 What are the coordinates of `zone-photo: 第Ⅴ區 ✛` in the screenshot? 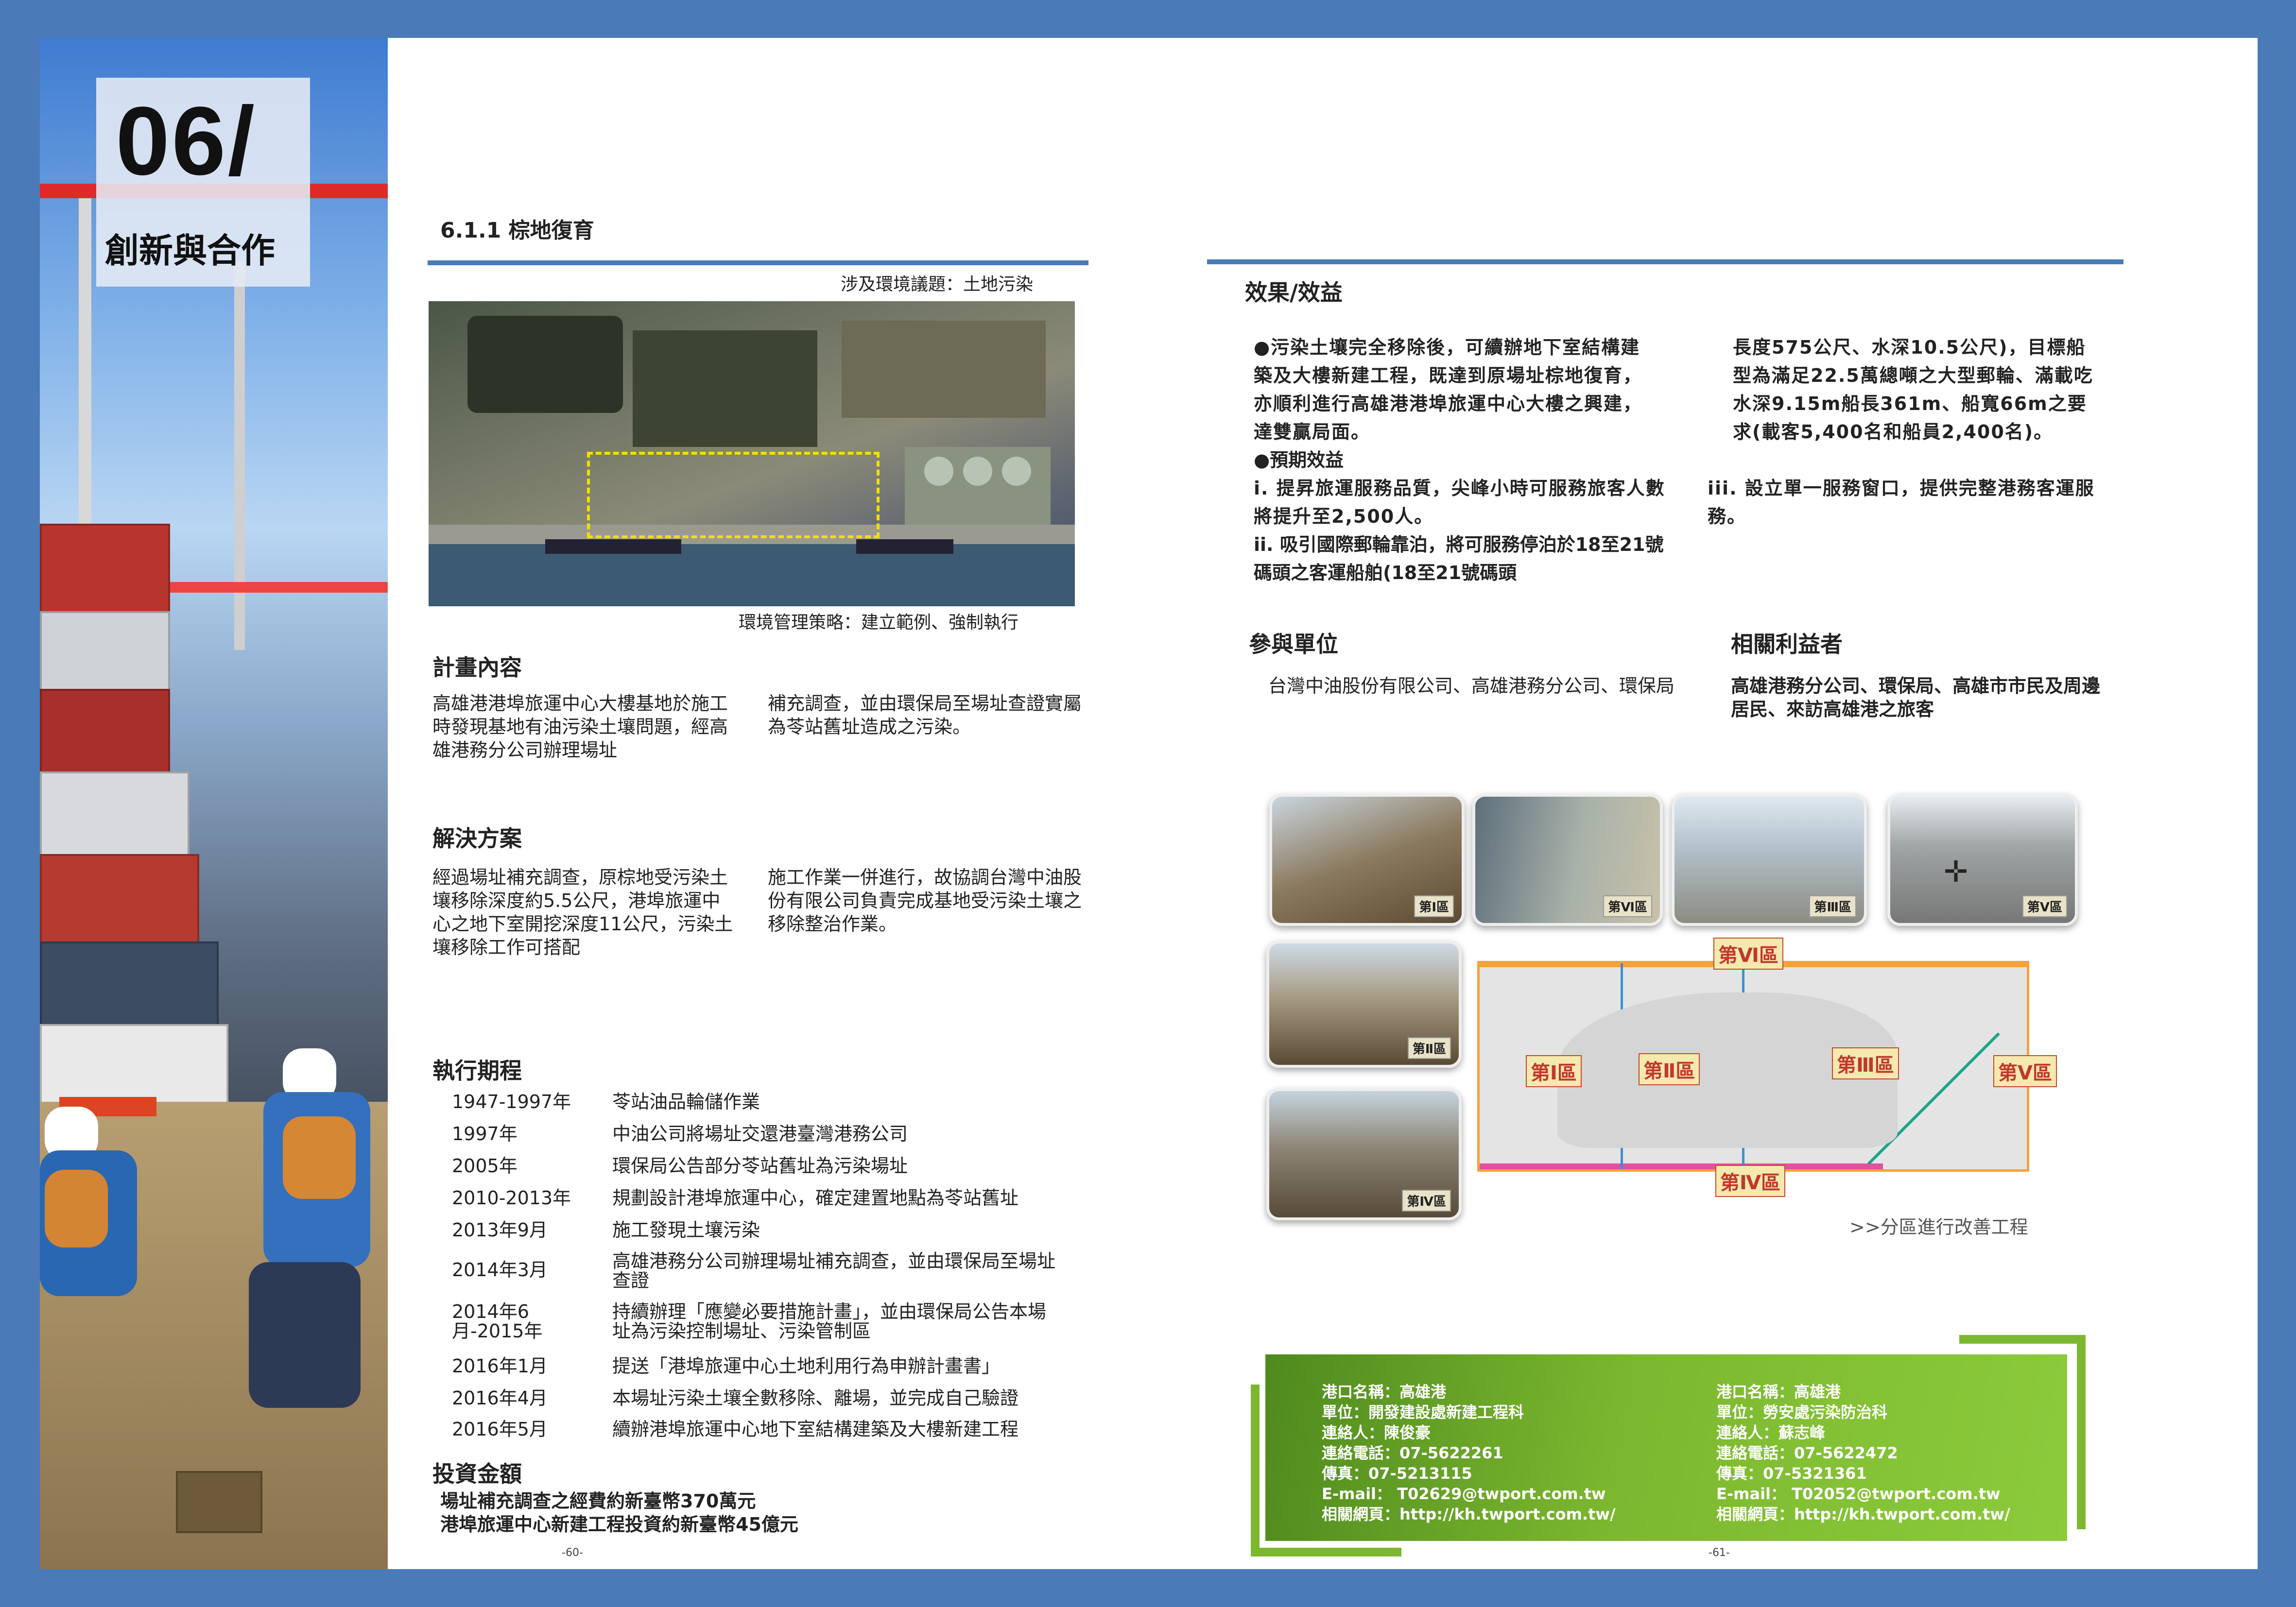 It's located at (1983, 860).